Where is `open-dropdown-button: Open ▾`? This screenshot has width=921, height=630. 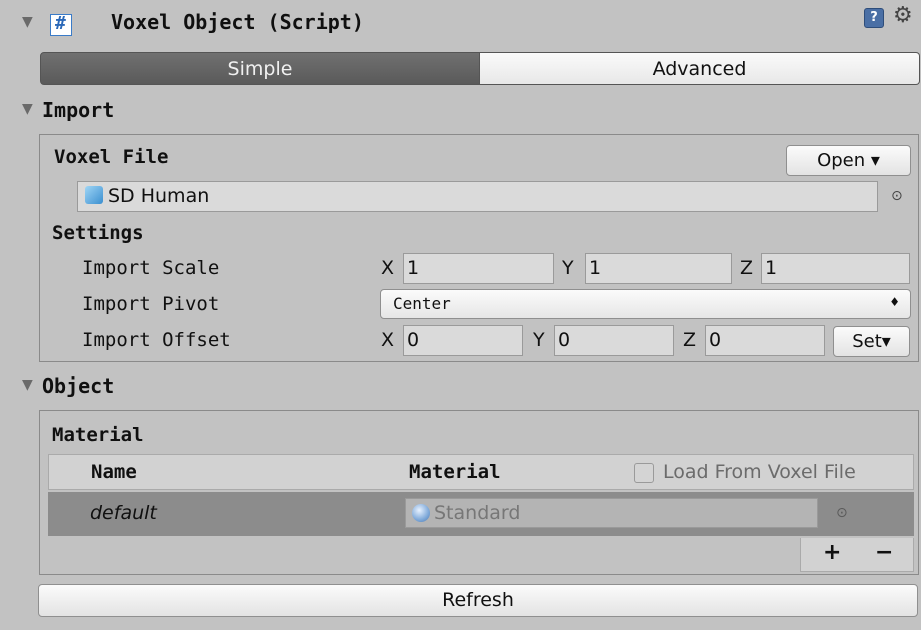 open-dropdown-button: Open ▾ is located at coordinates (848, 160).